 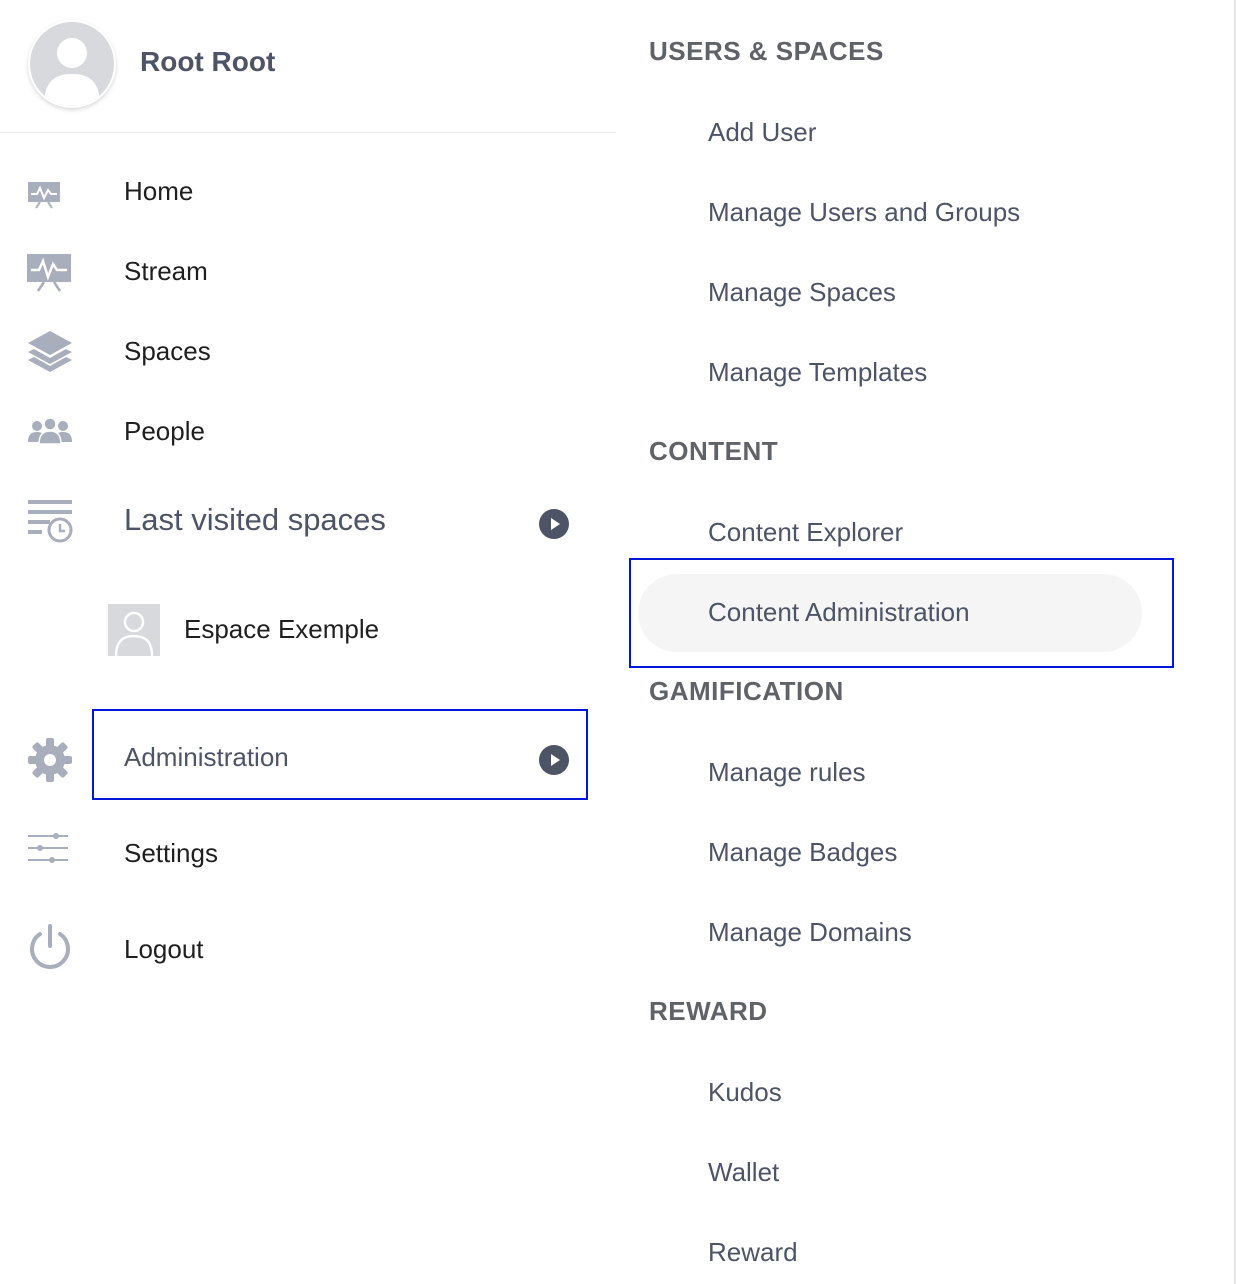 I want to click on nav-item-last-visited-spaces: Last visited spaces, so click(x=308, y=522).